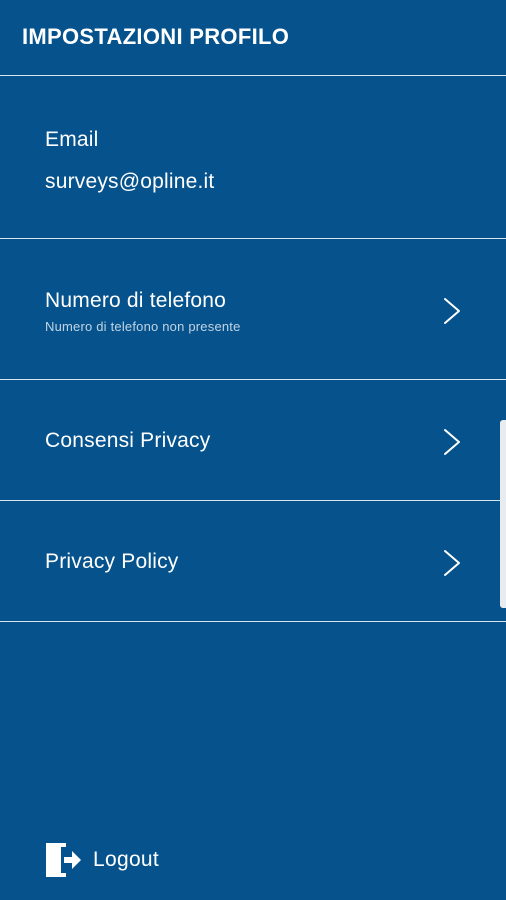 This screenshot has width=506, height=900. Describe the element at coordinates (136, 300) in the screenshot. I see `phone-label: Numero di telefono` at that location.